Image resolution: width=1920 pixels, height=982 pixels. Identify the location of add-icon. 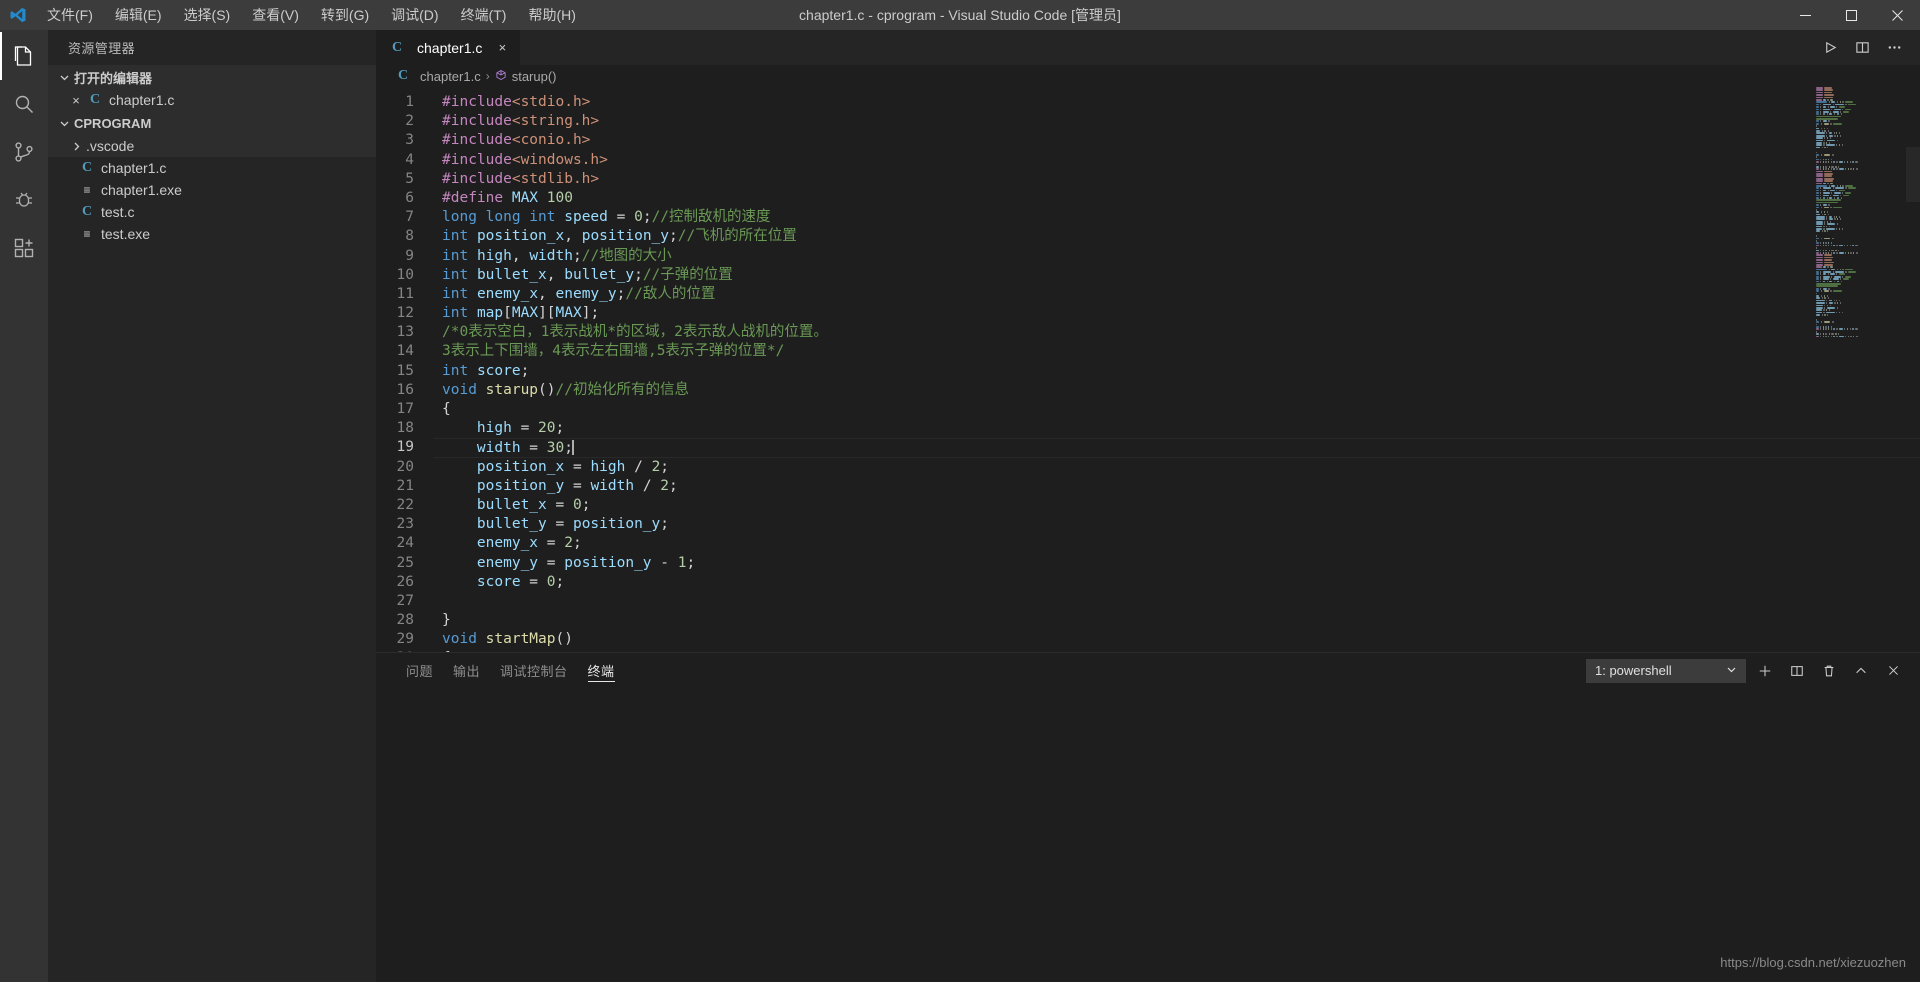
(1765, 671).